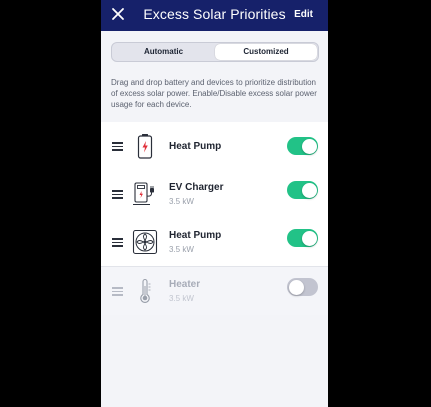 This screenshot has height=407, width=431. What do you see at coordinates (214, 242) in the screenshot?
I see `list-item: Heat Pump 3.5 kW` at bounding box center [214, 242].